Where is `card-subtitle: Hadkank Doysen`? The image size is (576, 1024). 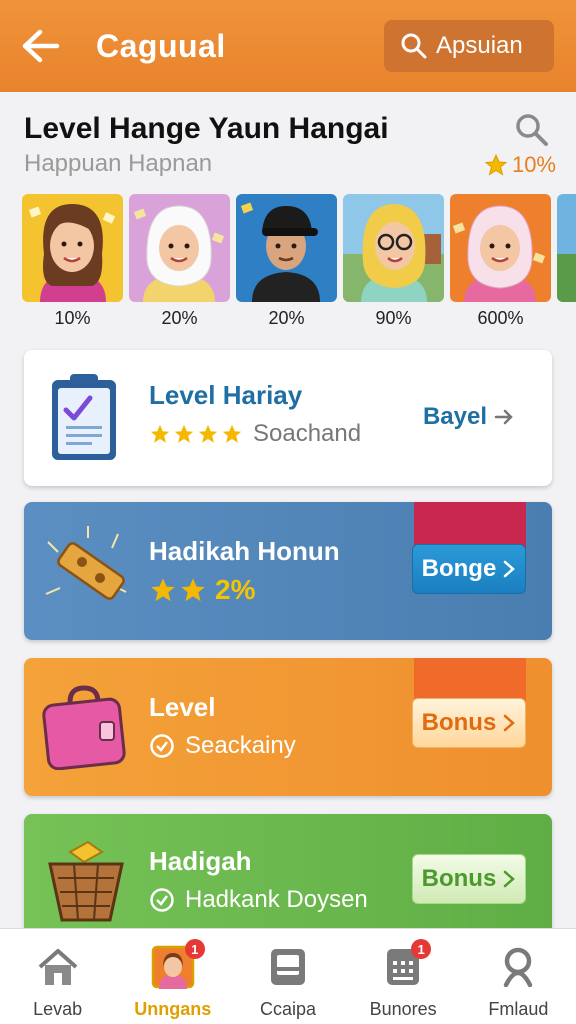 card-subtitle: Hadkank Doysen is located at coordinates (276, 899).